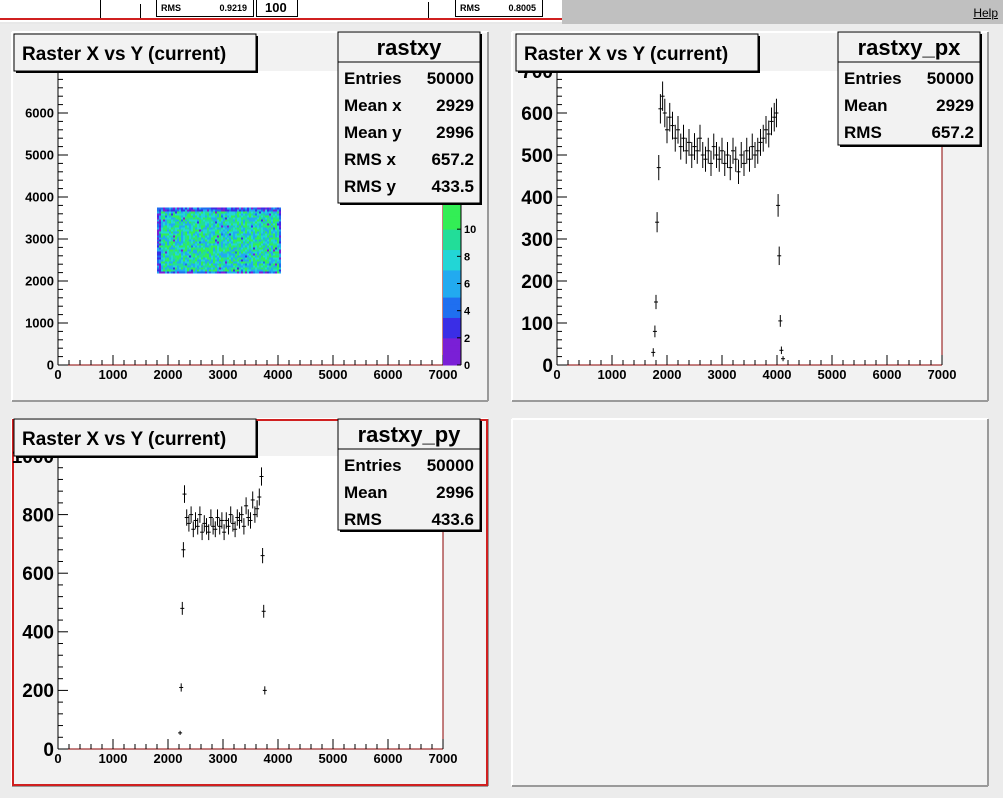 The height and width of the screenshot is (798, 1003). I want to click on x-tick-label: 3000, so click(223, 758).